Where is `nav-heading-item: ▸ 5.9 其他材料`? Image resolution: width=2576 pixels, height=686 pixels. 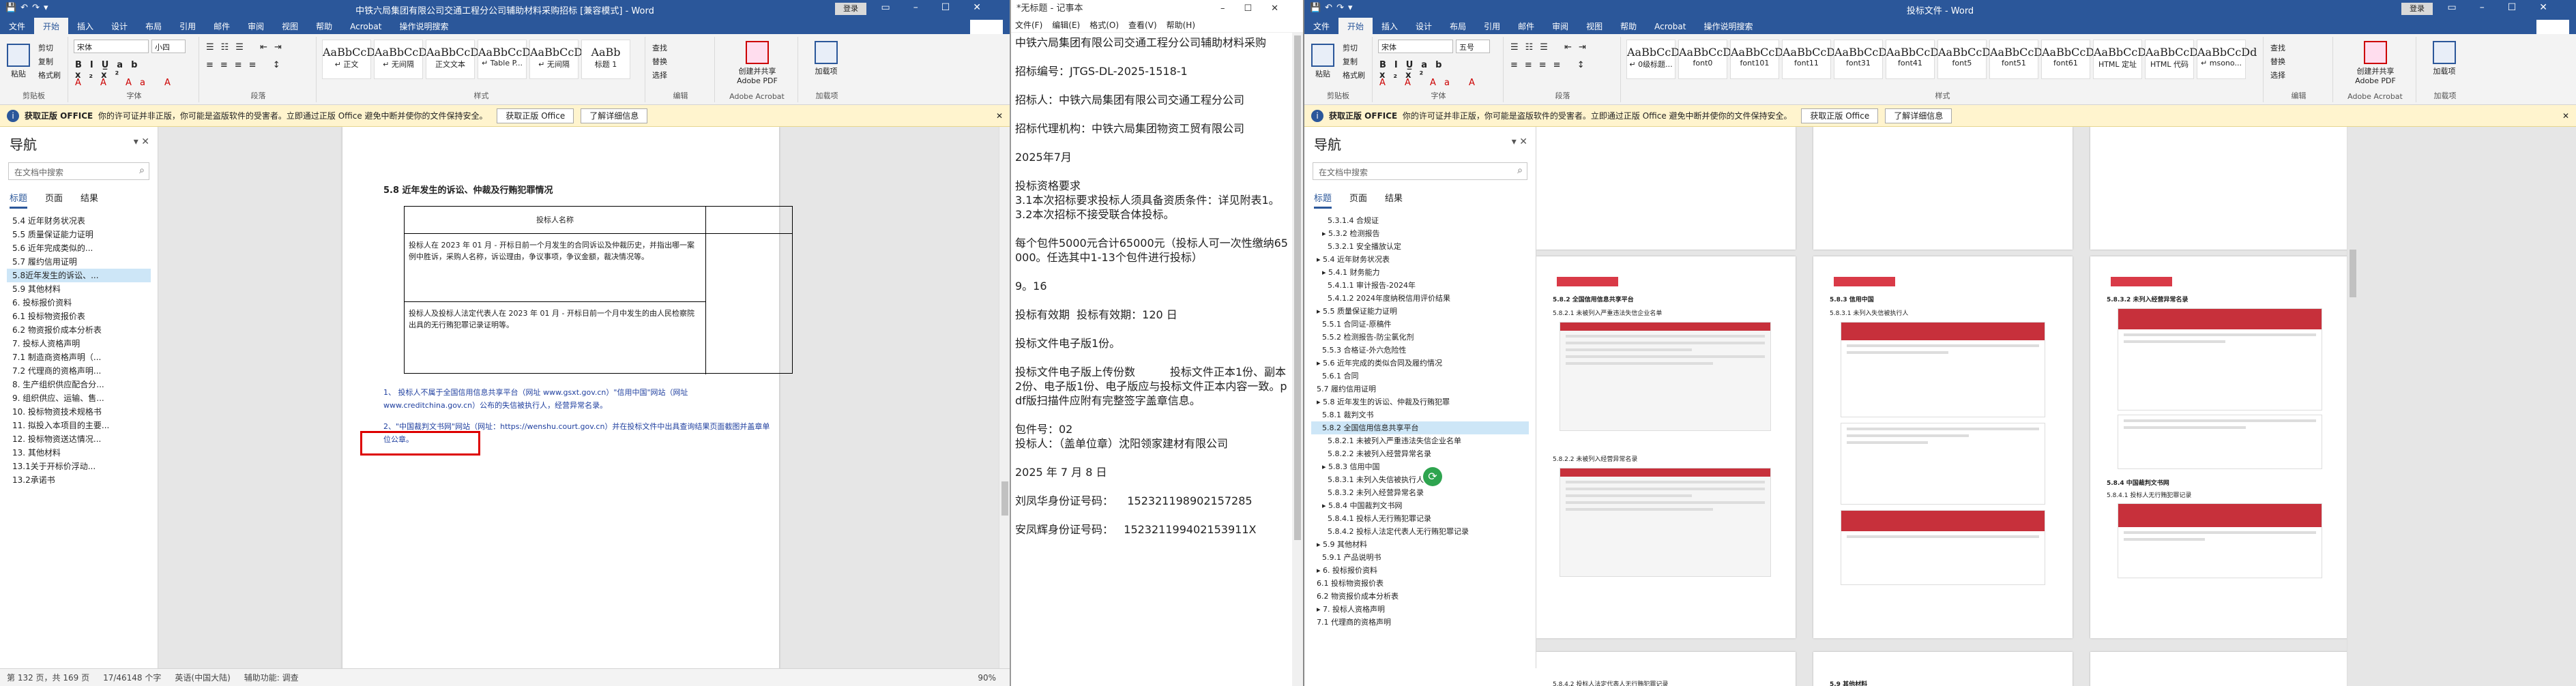 nav-heading-item: ▸ 5.9 其他材料 is located at coordinates (1420, 544).